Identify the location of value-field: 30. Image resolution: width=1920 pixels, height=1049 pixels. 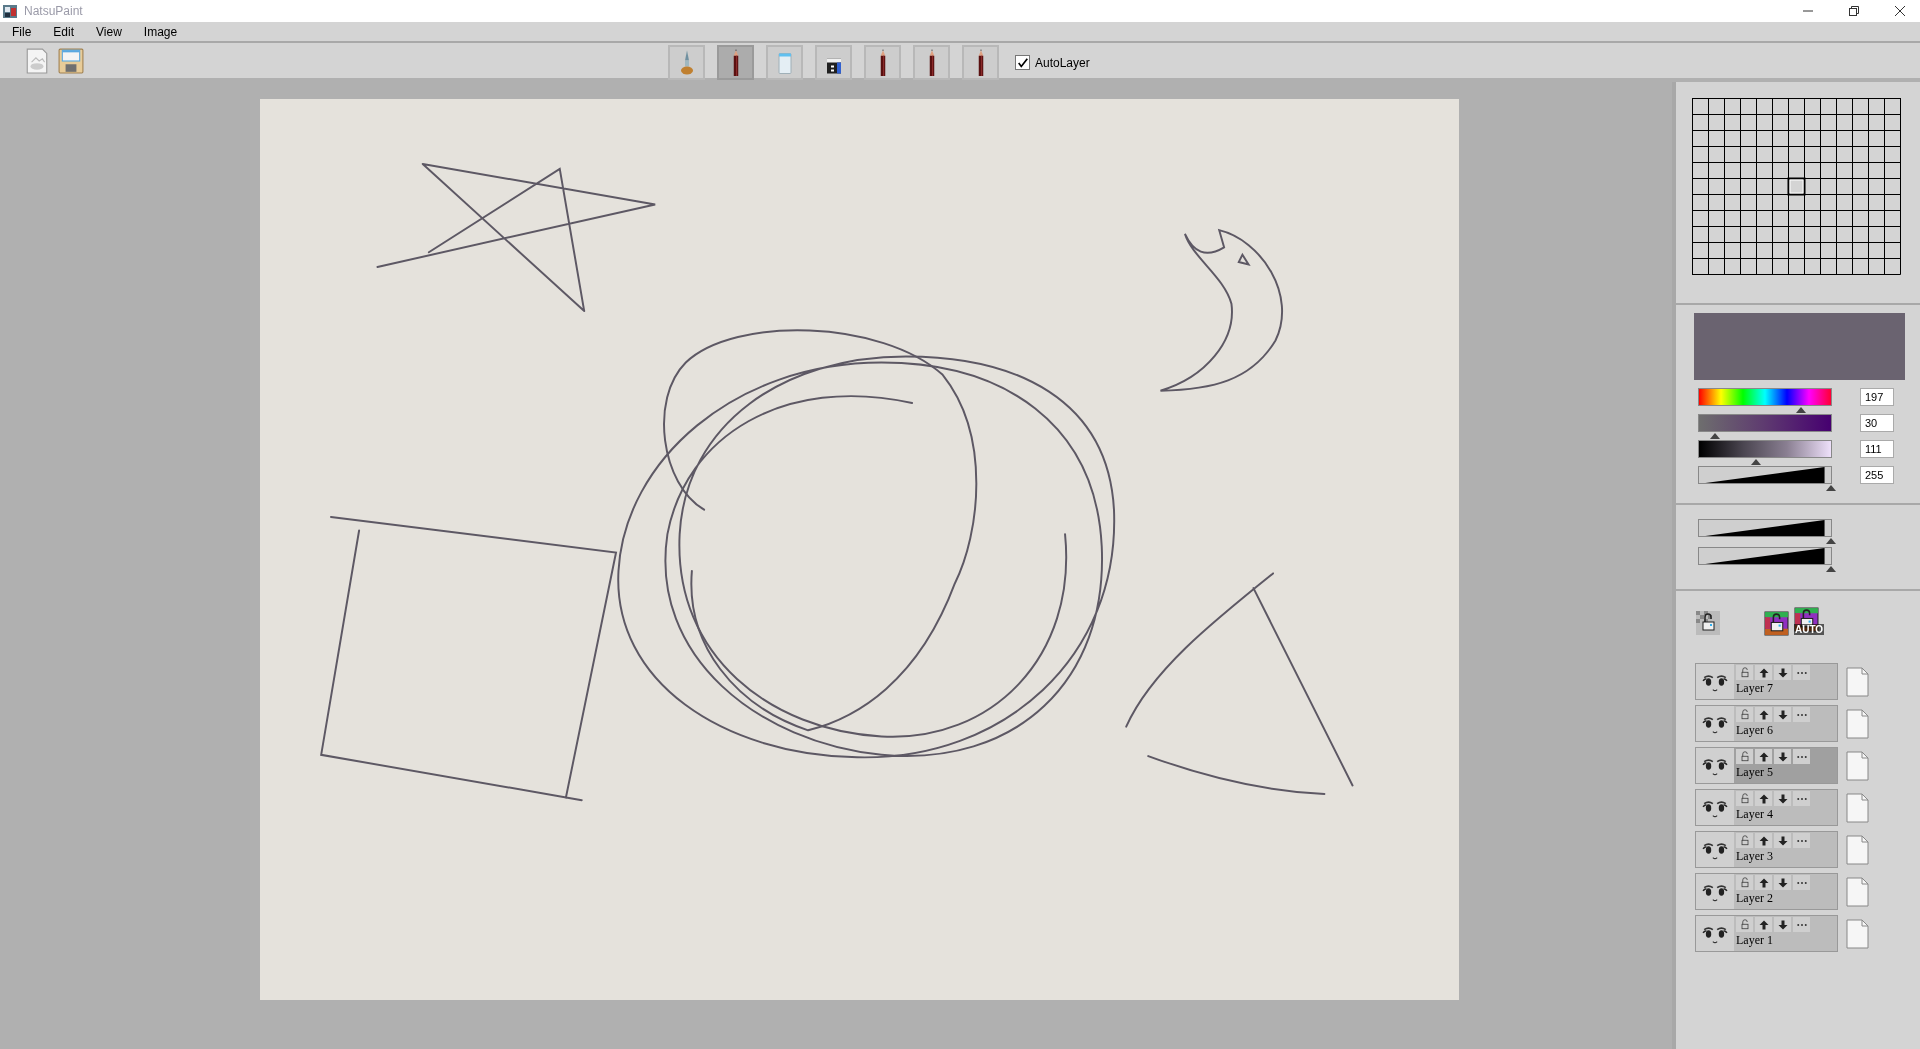
(1877, 423).